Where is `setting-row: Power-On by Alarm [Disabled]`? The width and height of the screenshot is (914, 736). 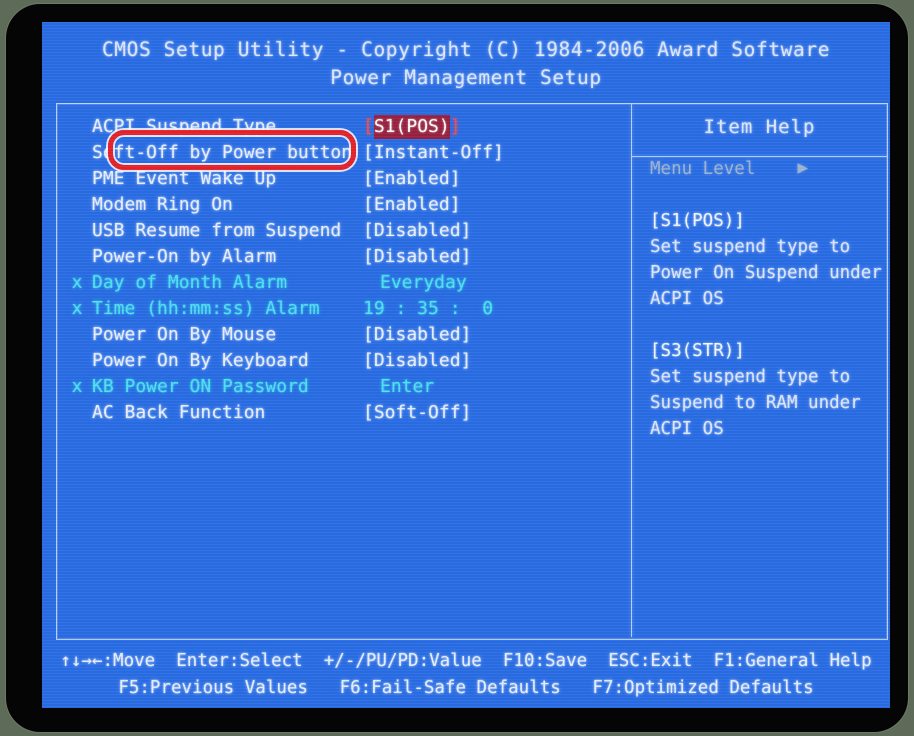
setting-row: Power-On by Alarm [Disabled] is located at coordinates (344, 257).